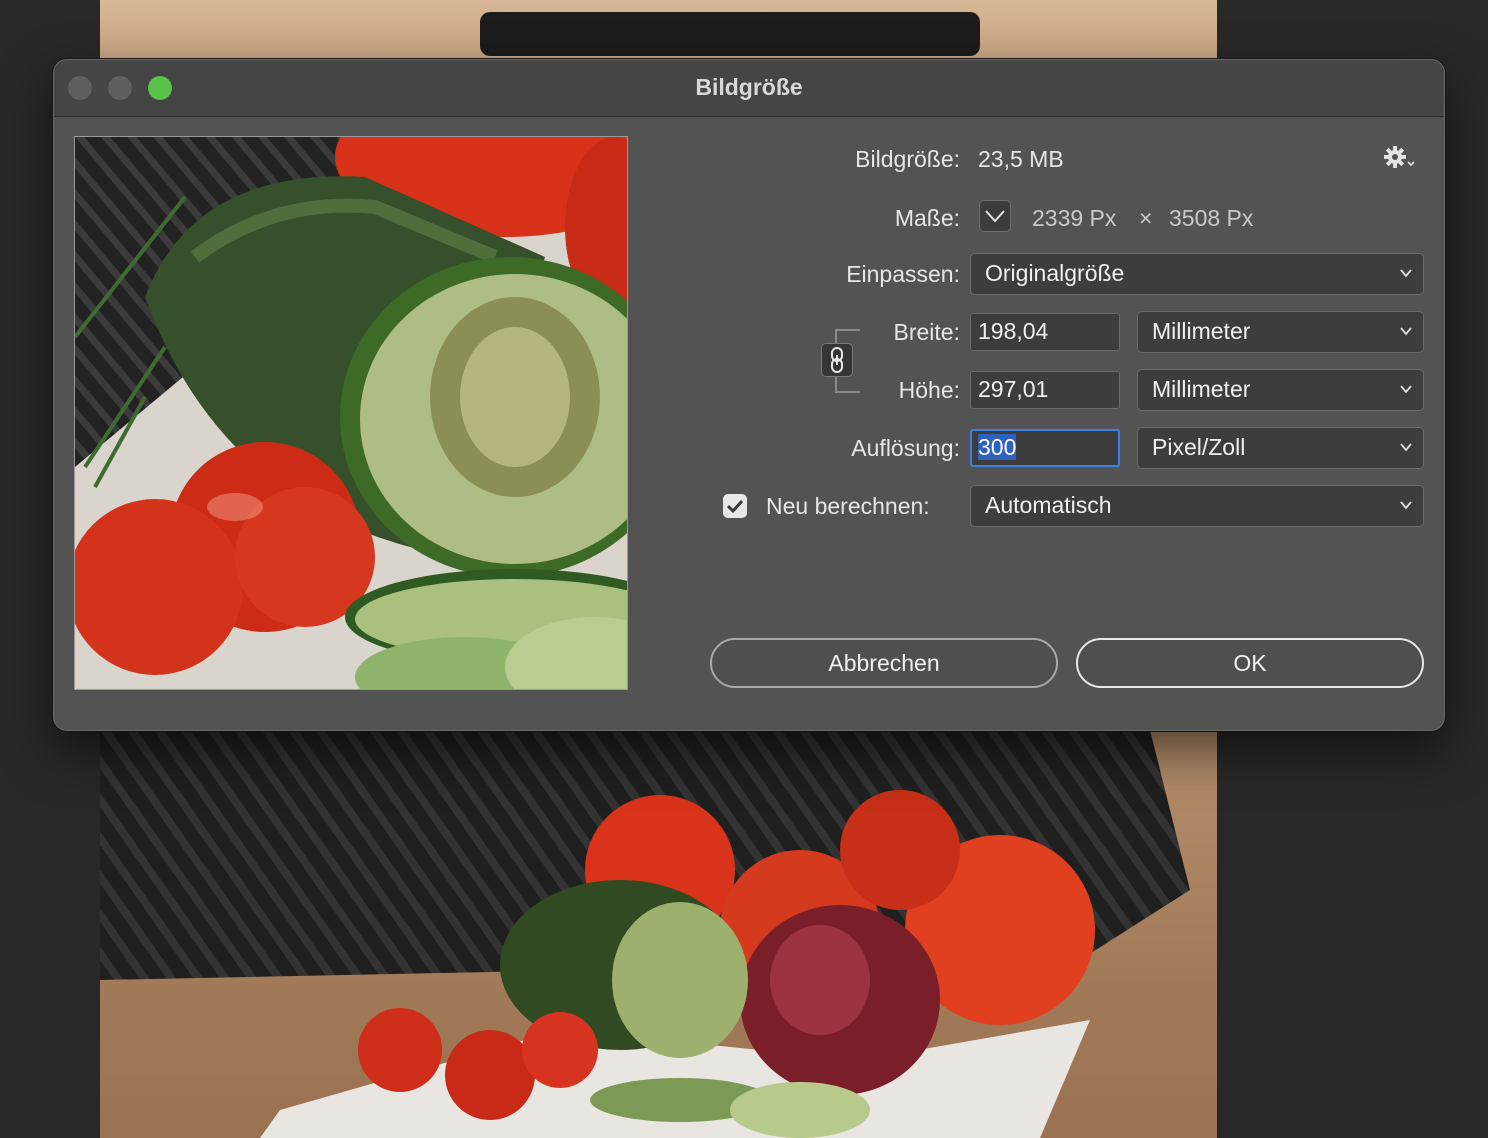 The height and width of the screenshot is (1138, 1488). I want to click on dimensions-unit-toggle, so click(995, 216).